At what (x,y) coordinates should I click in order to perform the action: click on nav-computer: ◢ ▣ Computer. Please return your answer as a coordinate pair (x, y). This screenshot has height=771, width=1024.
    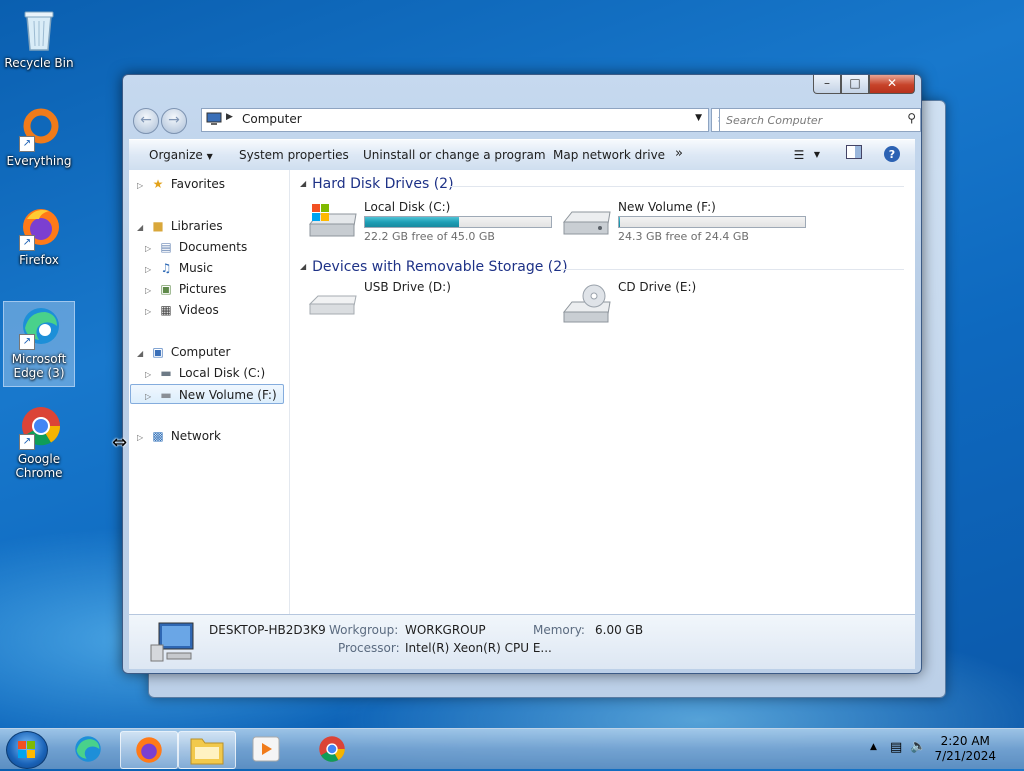
    Looking at the image, I should click on (183, 352).